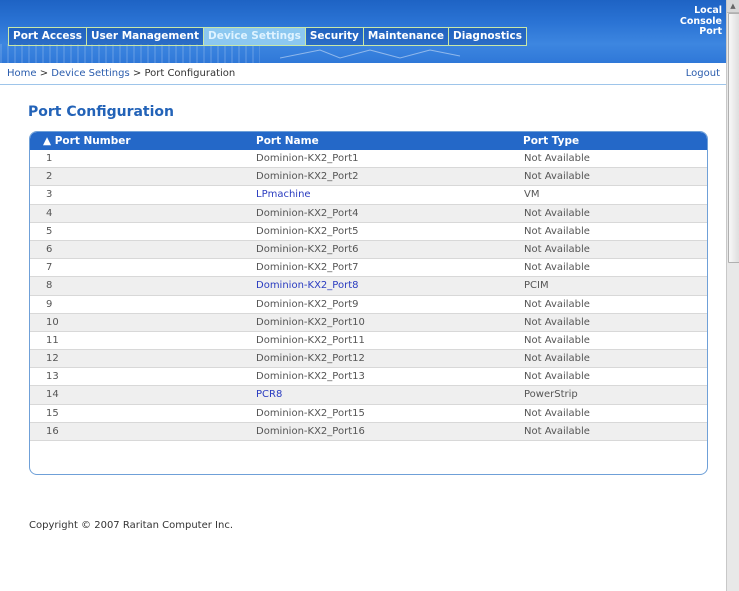  What do you see at coordinates (310, 322) in the screenshot?
I see `port-name-cell: Dominion-KX2_Port10` at bounding box center [310, 322].